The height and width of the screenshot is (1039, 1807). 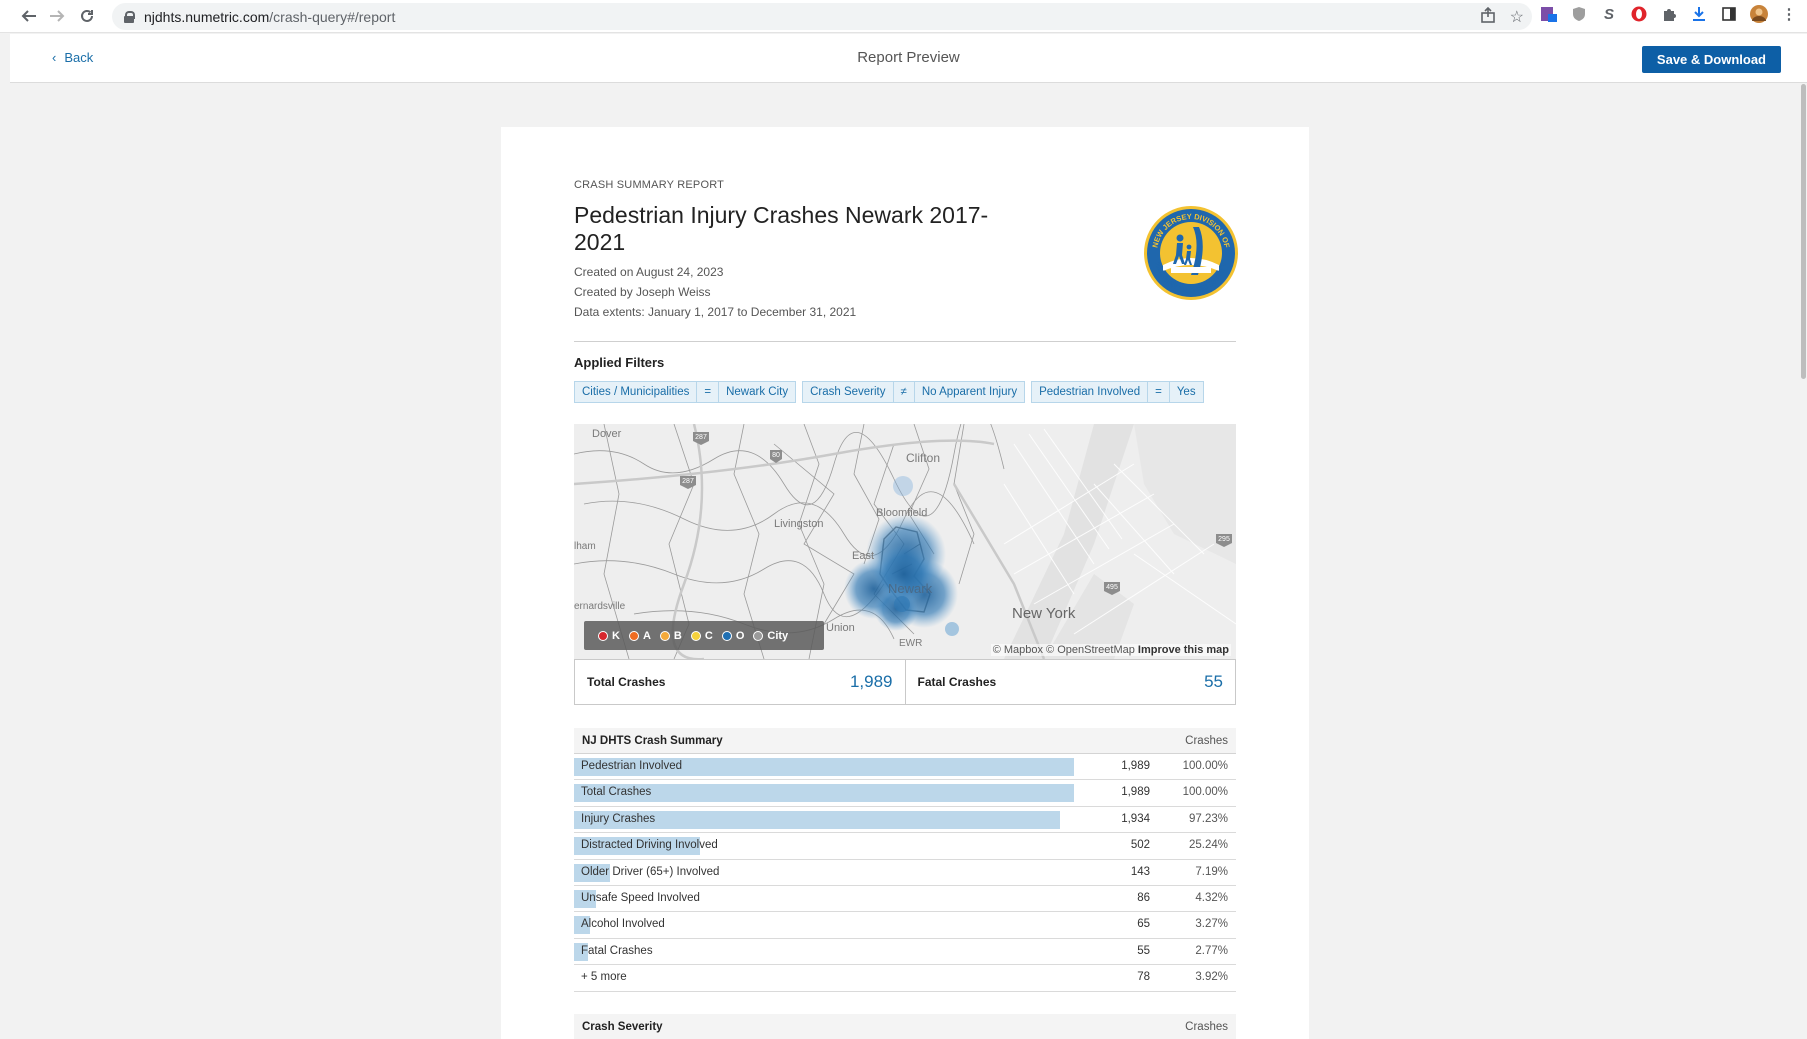 What do you see at coordinates (1759, 14) in the screenshot?
I see `profile-avatar` at bounding box center [1759, 14].